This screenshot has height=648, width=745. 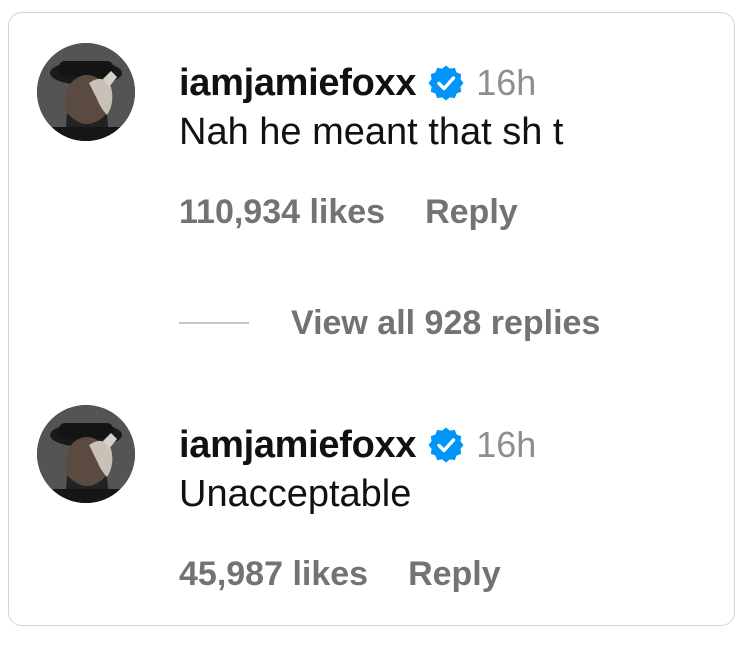 I want to click on comment-actions: 110,934 likes Reply, so click(x=348, y=212).